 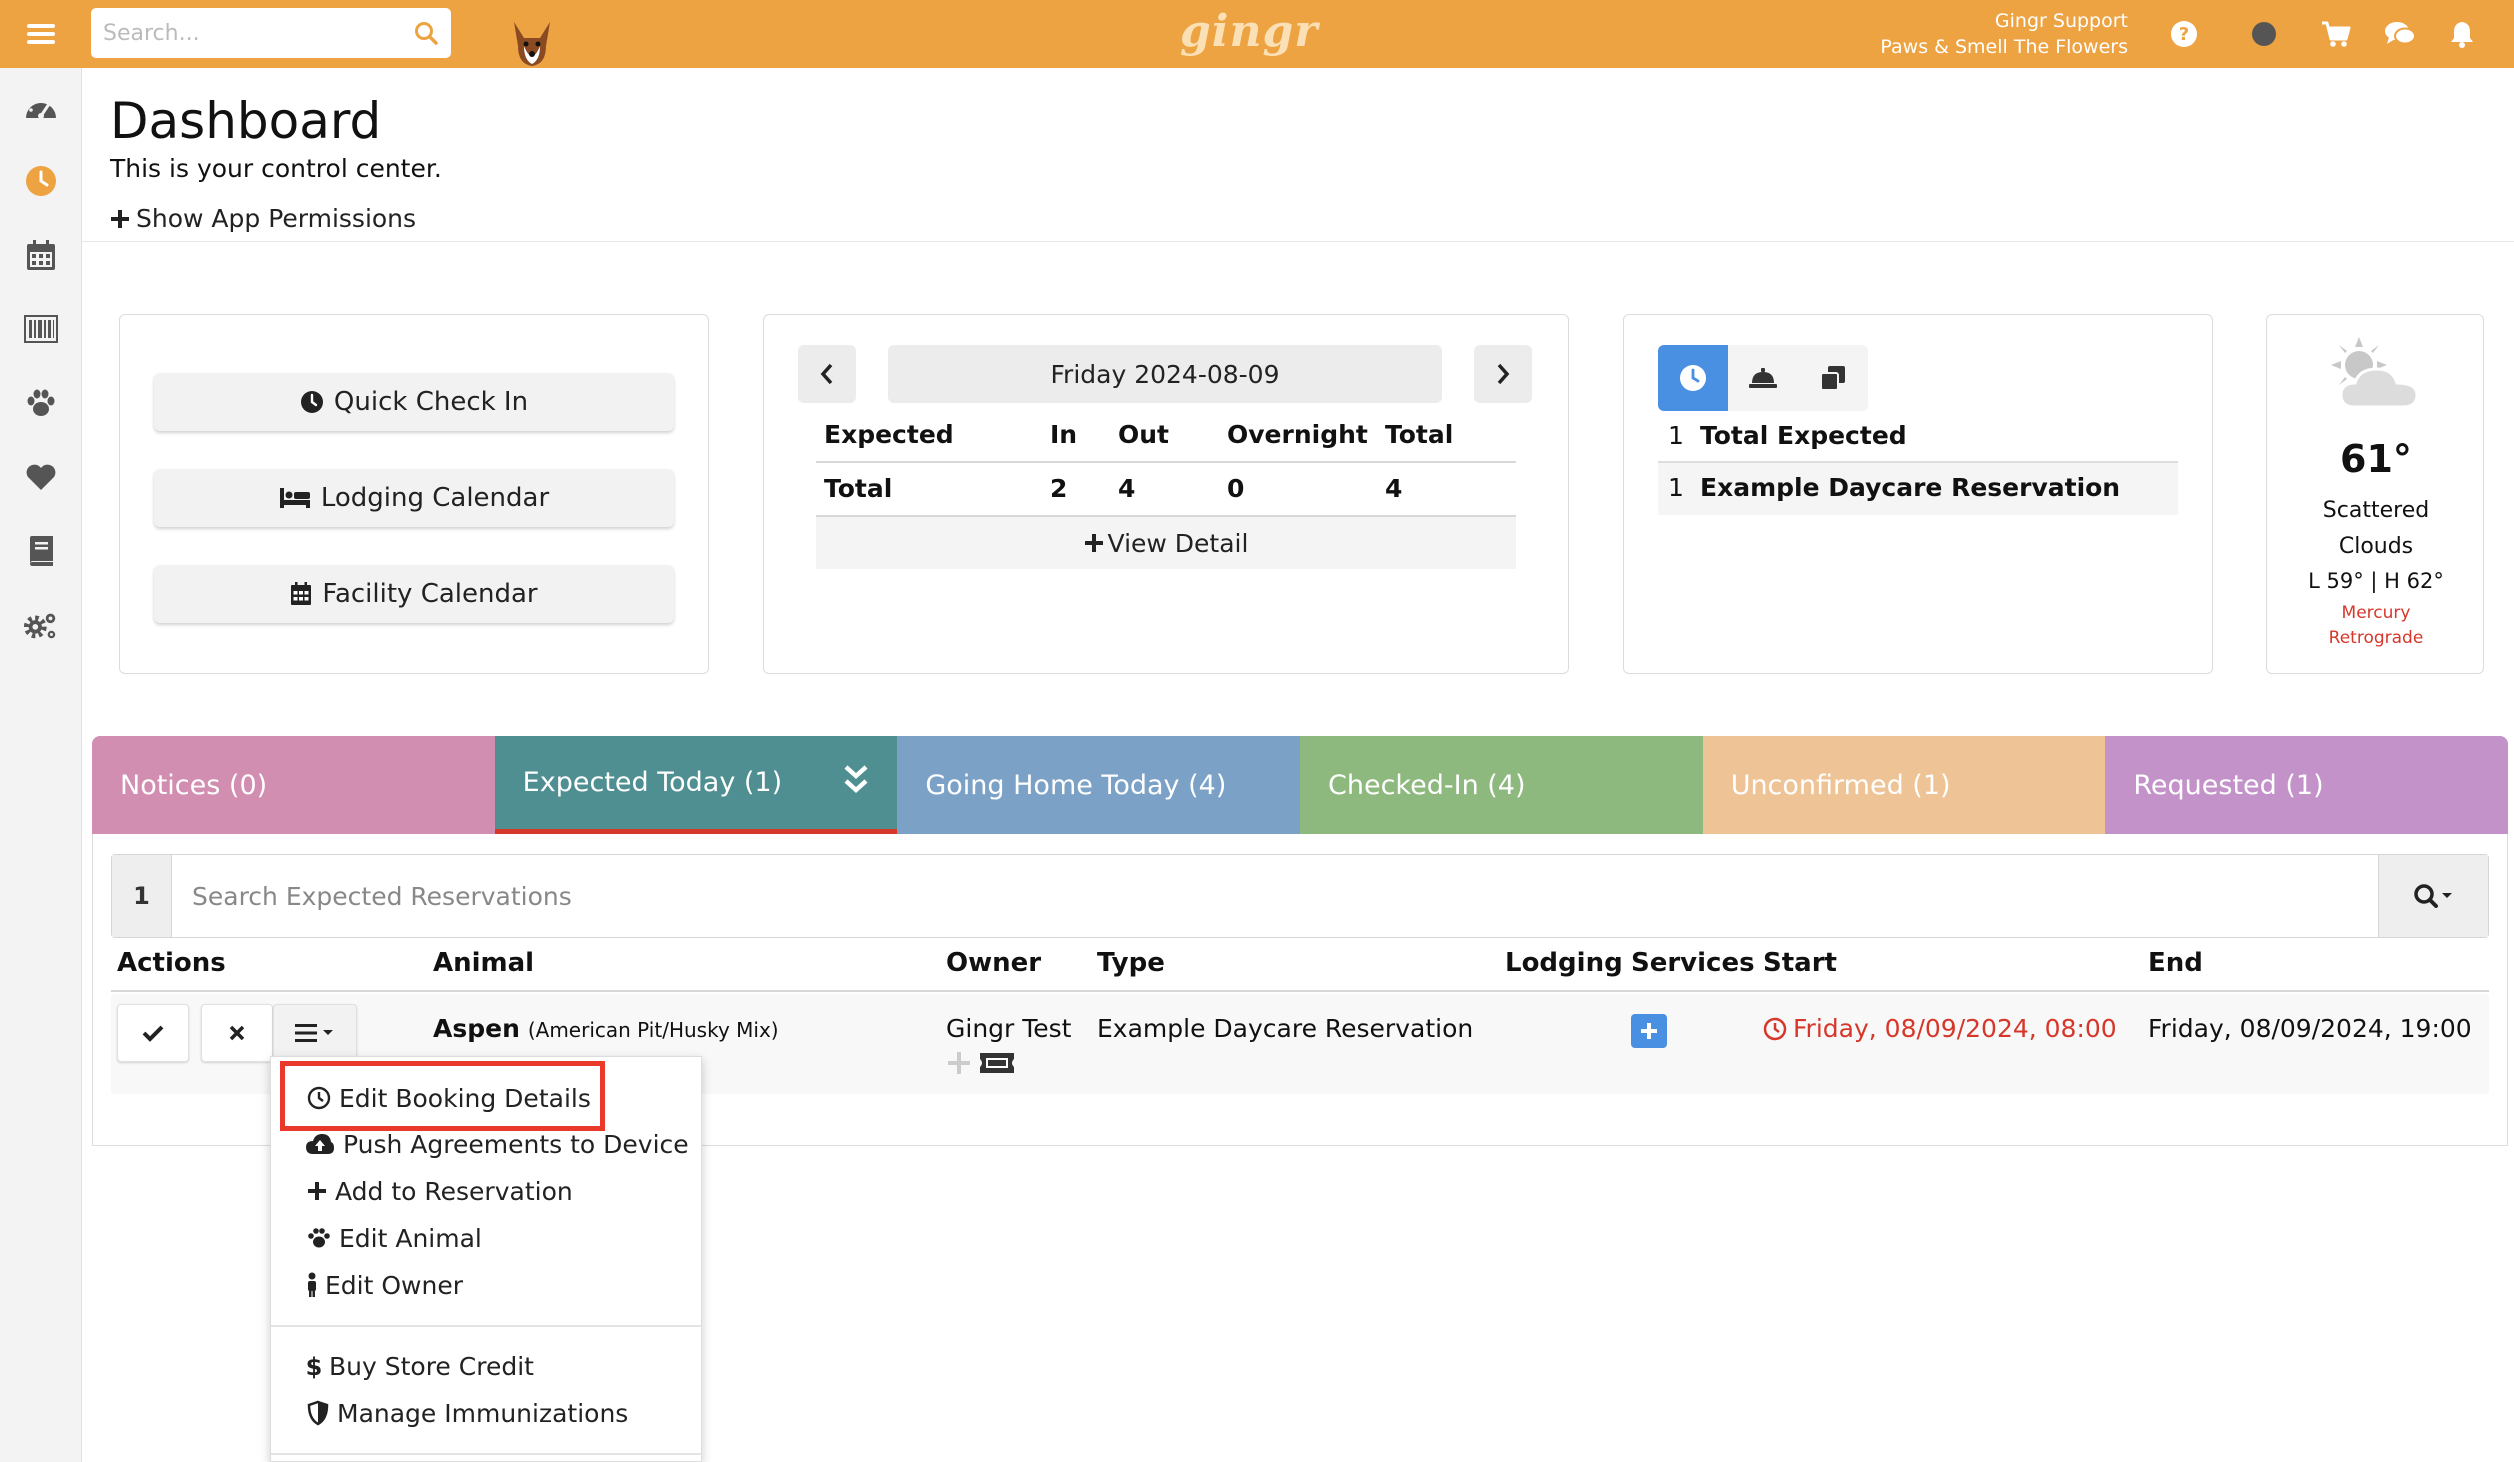 I want to click on toggle-copy-button, so click(x=1833, y=378).